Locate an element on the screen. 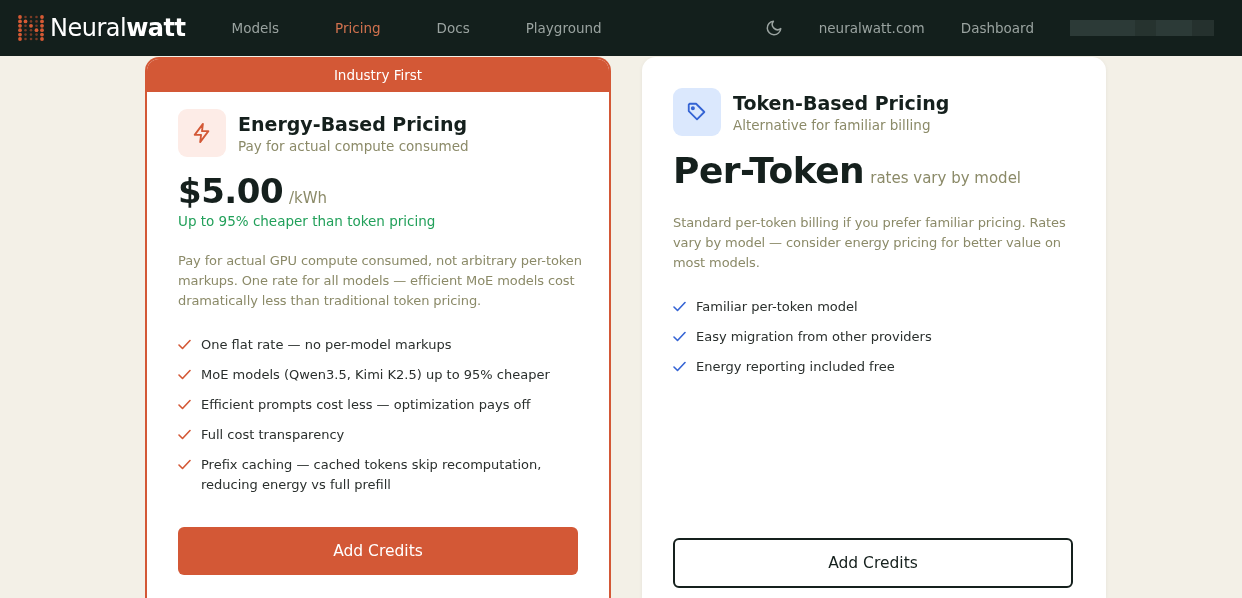 The image size is (1242, 598). price: Per-Token is located at coordinates (769, 170).